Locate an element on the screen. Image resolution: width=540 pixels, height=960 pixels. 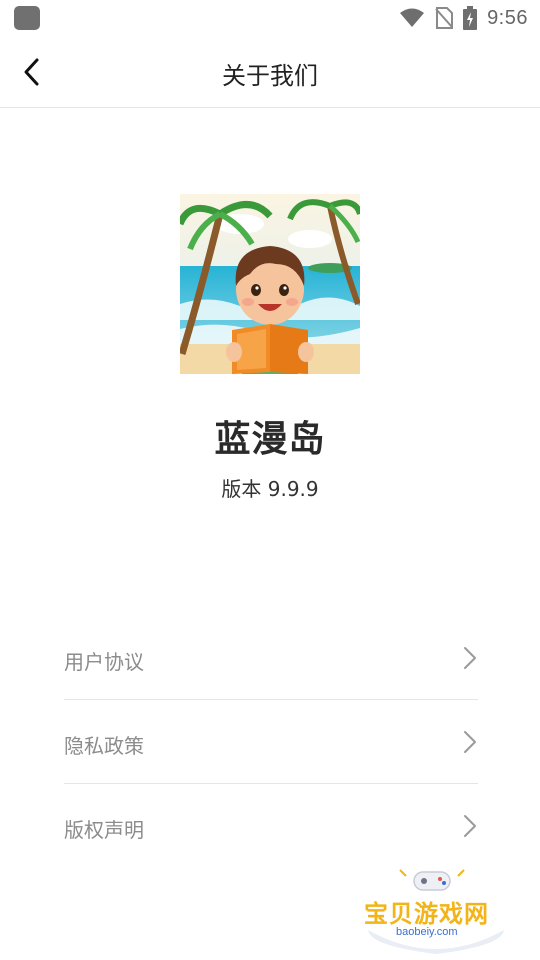
clock-time: 9:56 is located at coordinates (507, 17).